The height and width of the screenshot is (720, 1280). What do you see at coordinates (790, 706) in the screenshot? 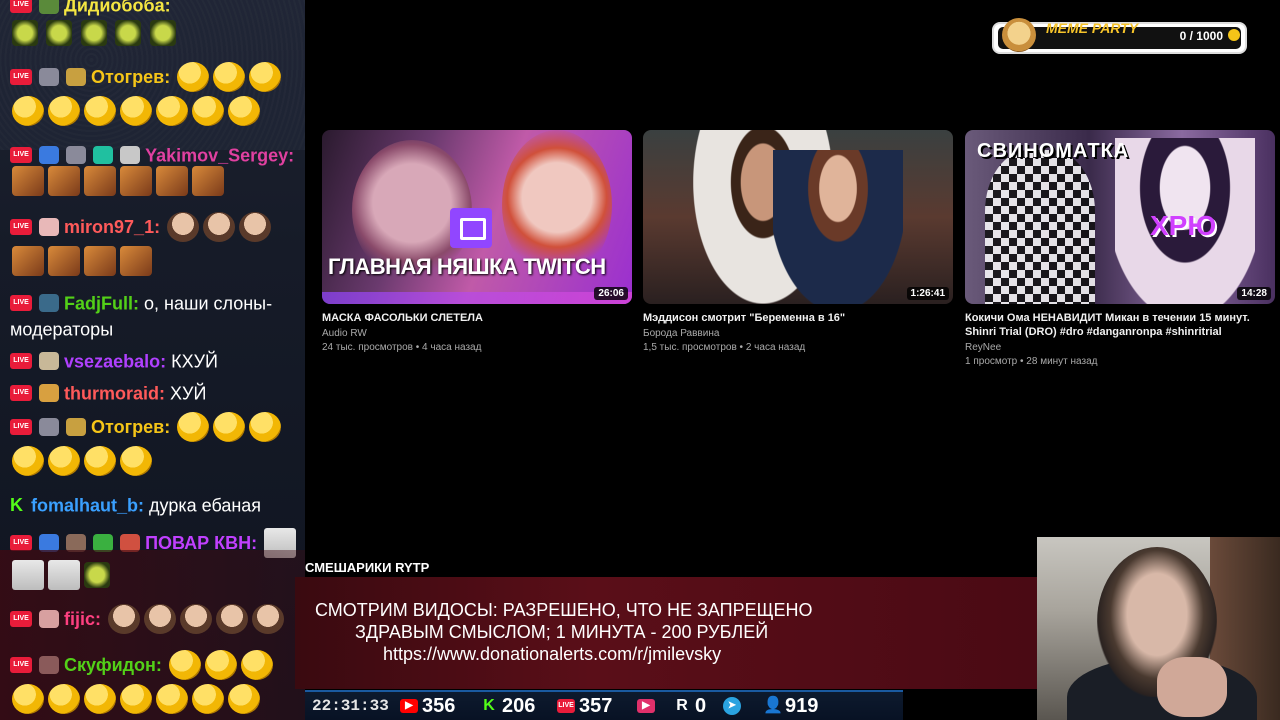
I see `total-viewers: 👤 919` at bounding box center [790, 706].